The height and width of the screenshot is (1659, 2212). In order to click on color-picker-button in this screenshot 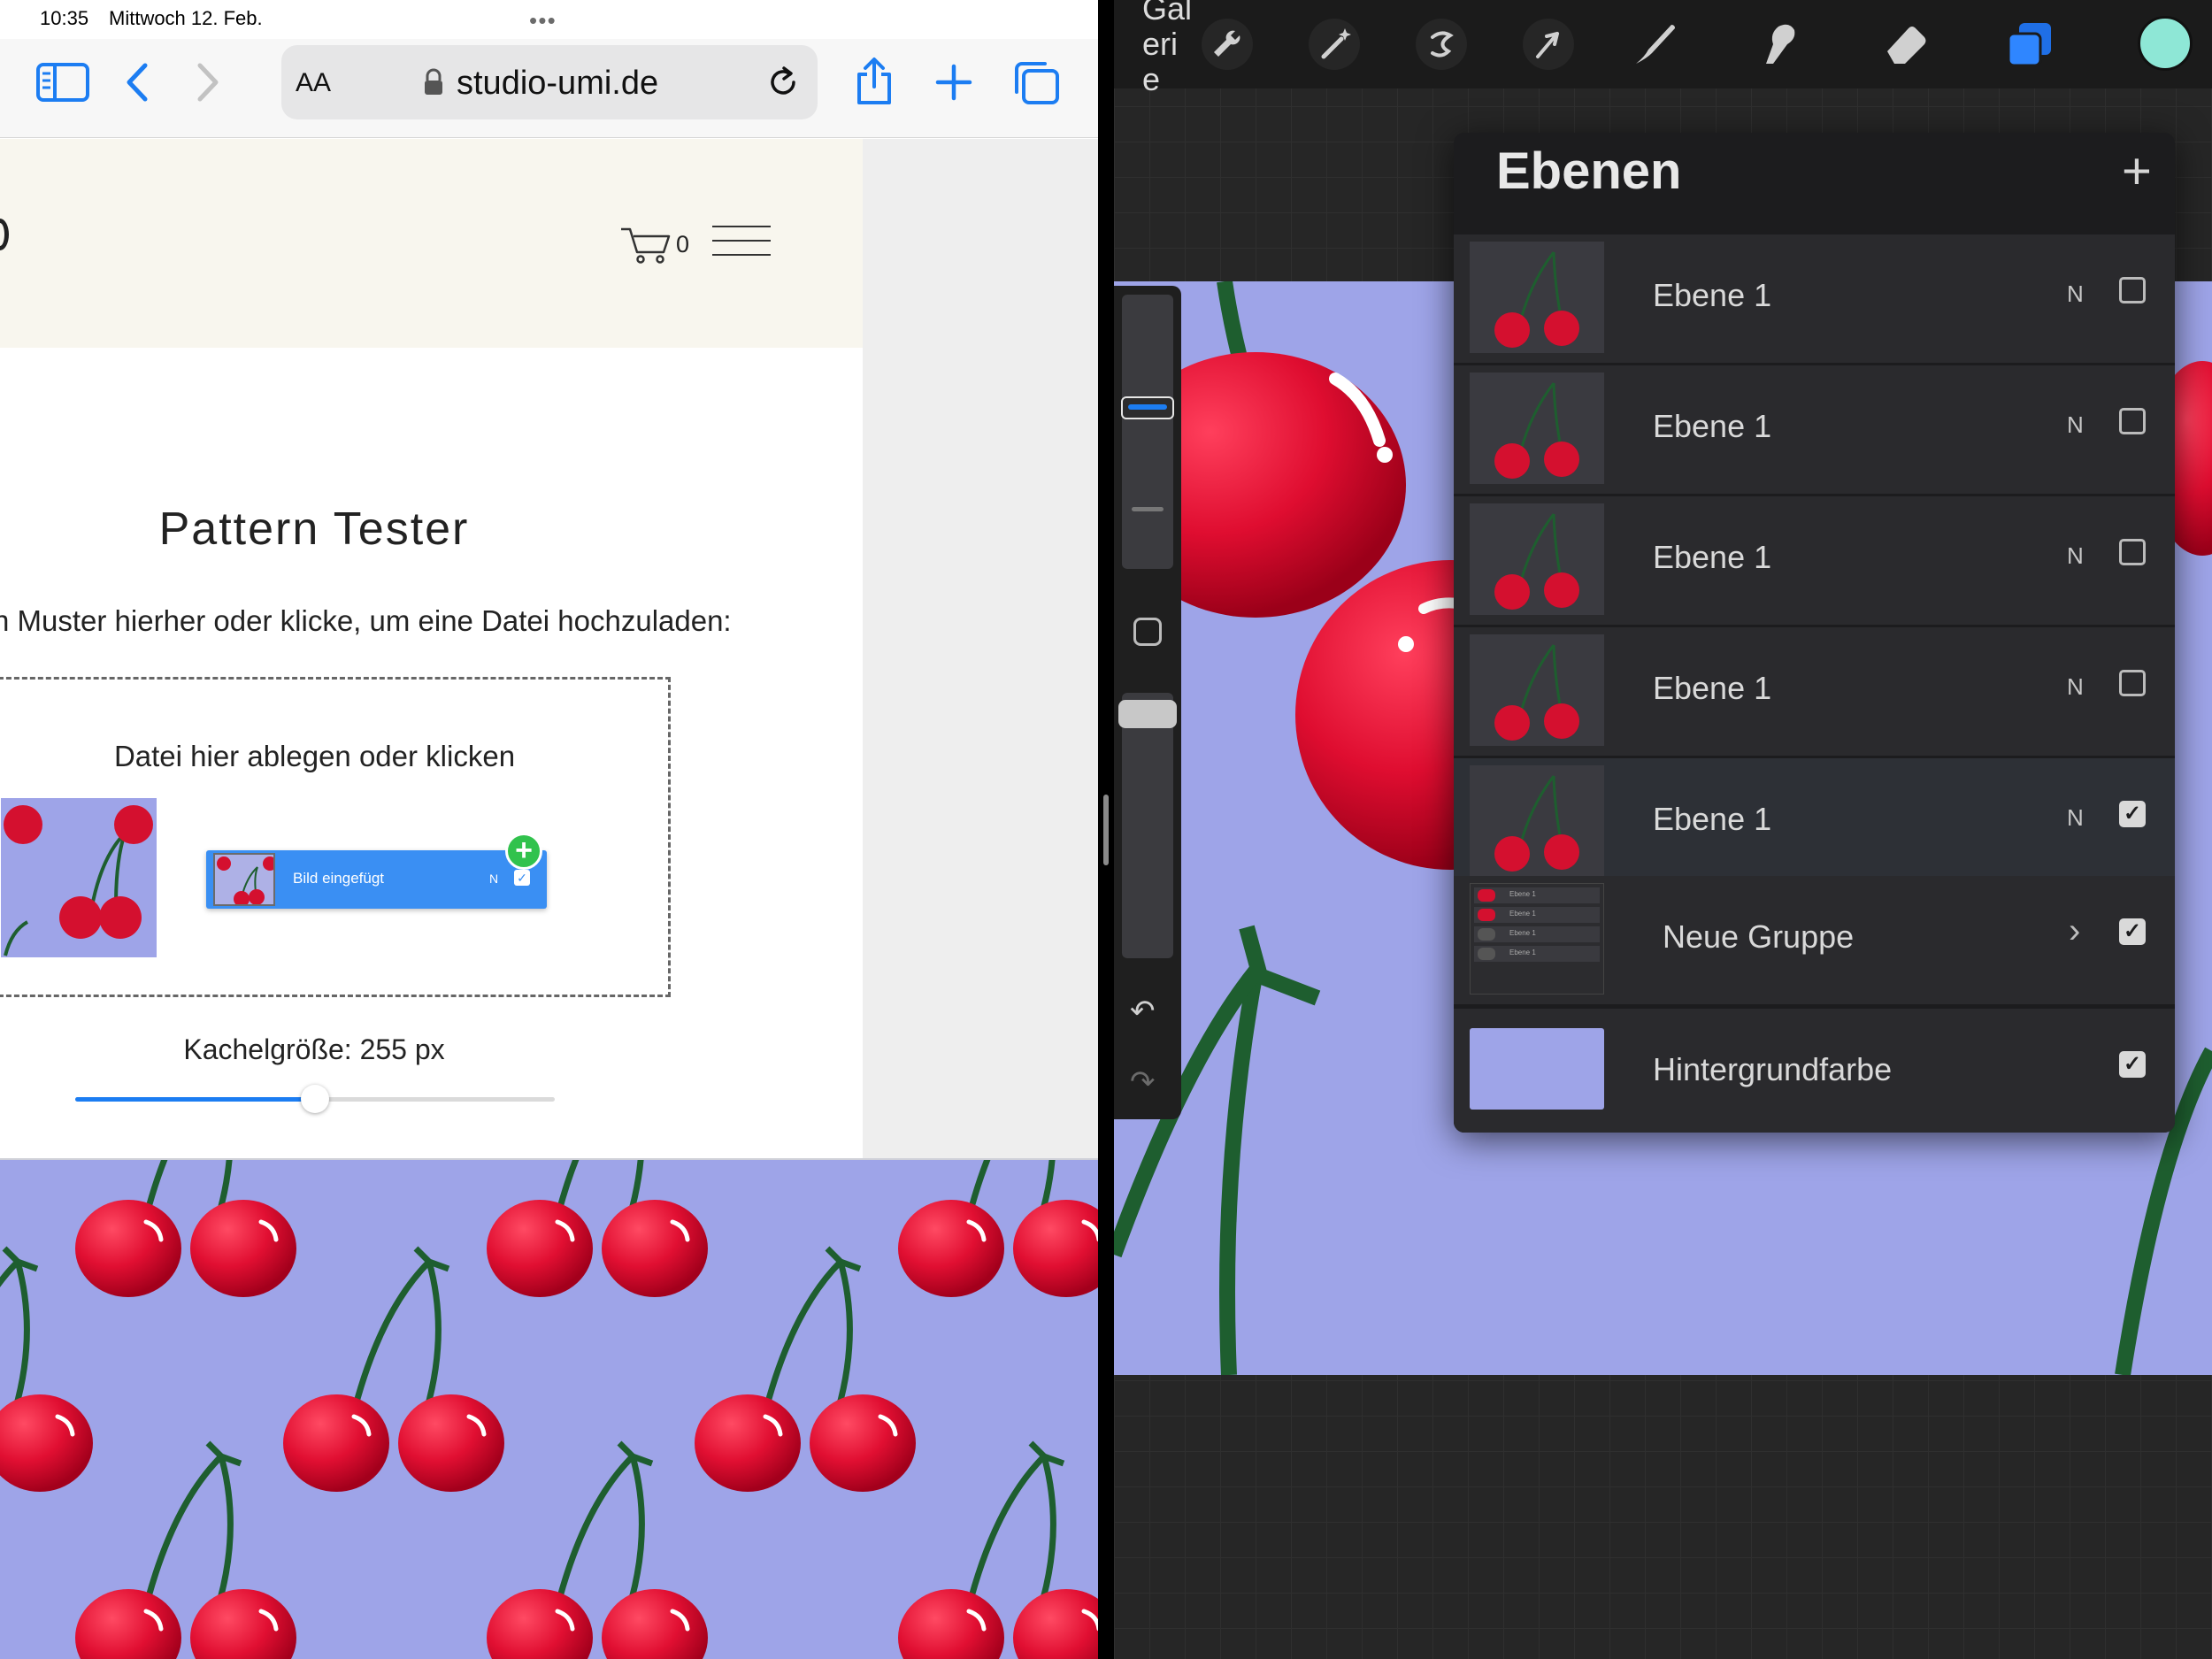, I will do `click(2165, 43)`.